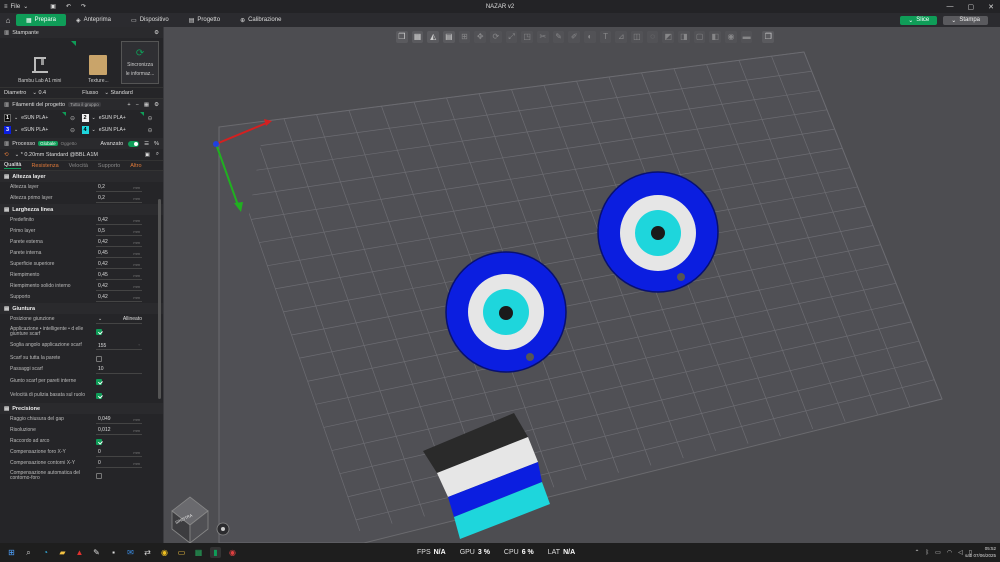 The height and width of the screenshot is (562, 1000). What do you see at coordinates (768, 36) in the screenshot?
I see `layers-icon: ❐` at bounding box center [768, 36].